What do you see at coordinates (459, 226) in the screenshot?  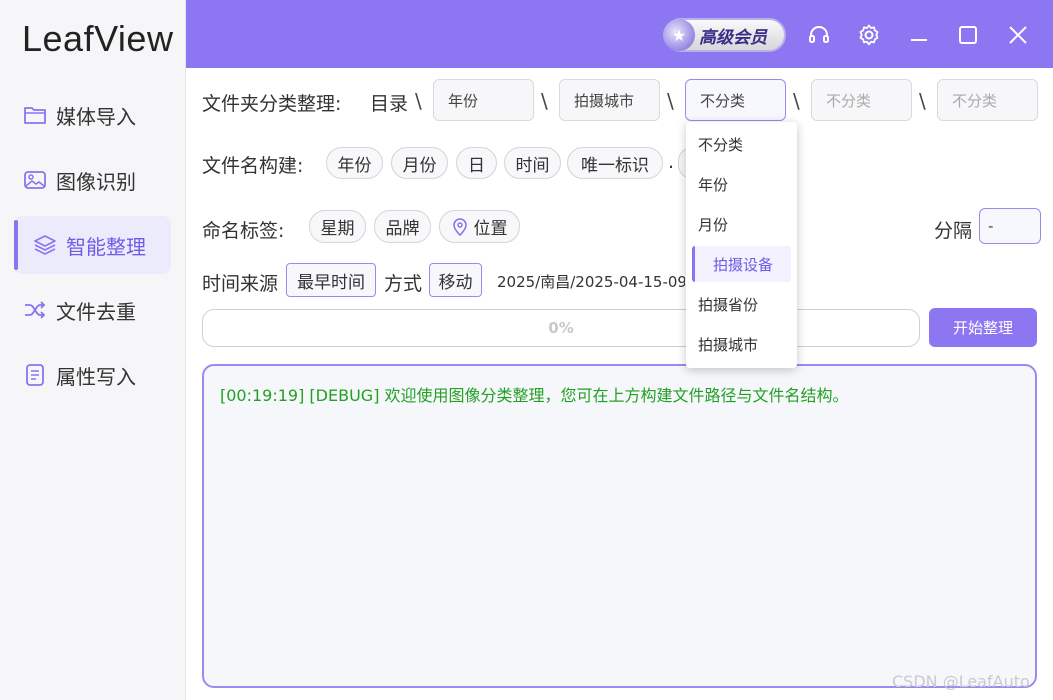 I see `location-pin-icon` at bounding box center [459, 226].